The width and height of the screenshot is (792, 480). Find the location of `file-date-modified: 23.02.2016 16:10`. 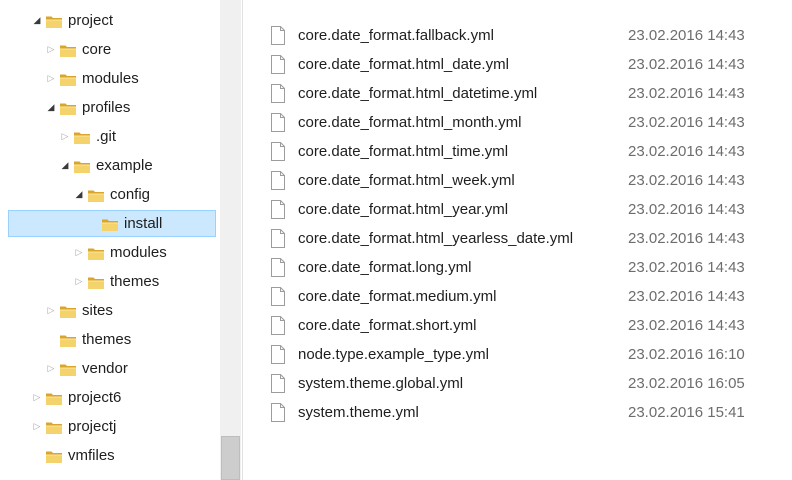

file-date-modified: 23.02.2016 16:10 is located at coordinates (686, 354).